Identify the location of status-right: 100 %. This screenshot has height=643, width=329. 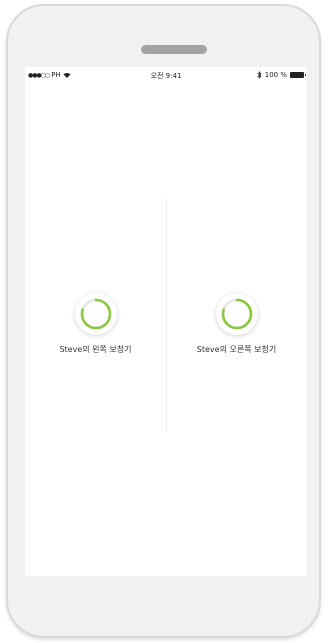
(281, 75).